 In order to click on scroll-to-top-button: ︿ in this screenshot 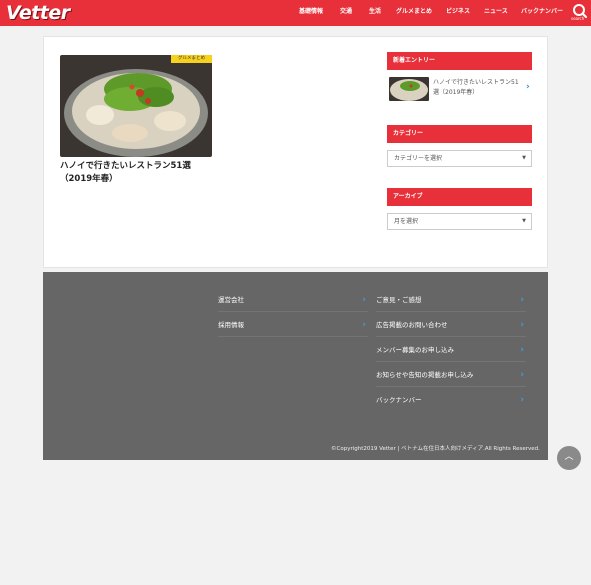, I will do `click(569, 458)`.